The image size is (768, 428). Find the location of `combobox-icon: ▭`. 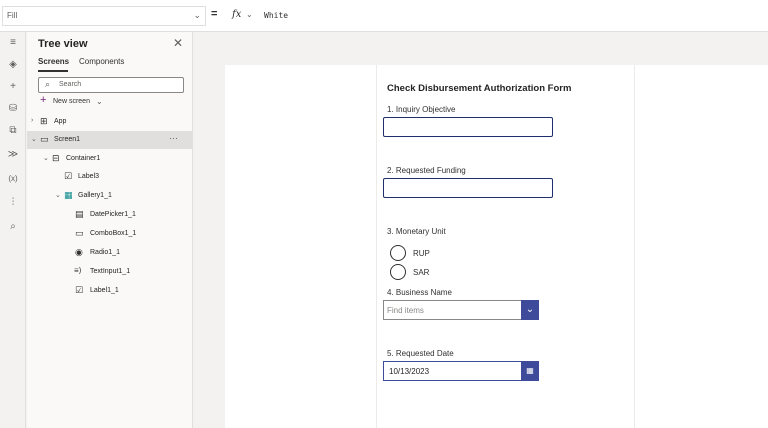

combobox-icon: ▭ is located at coordinates (79, 233).